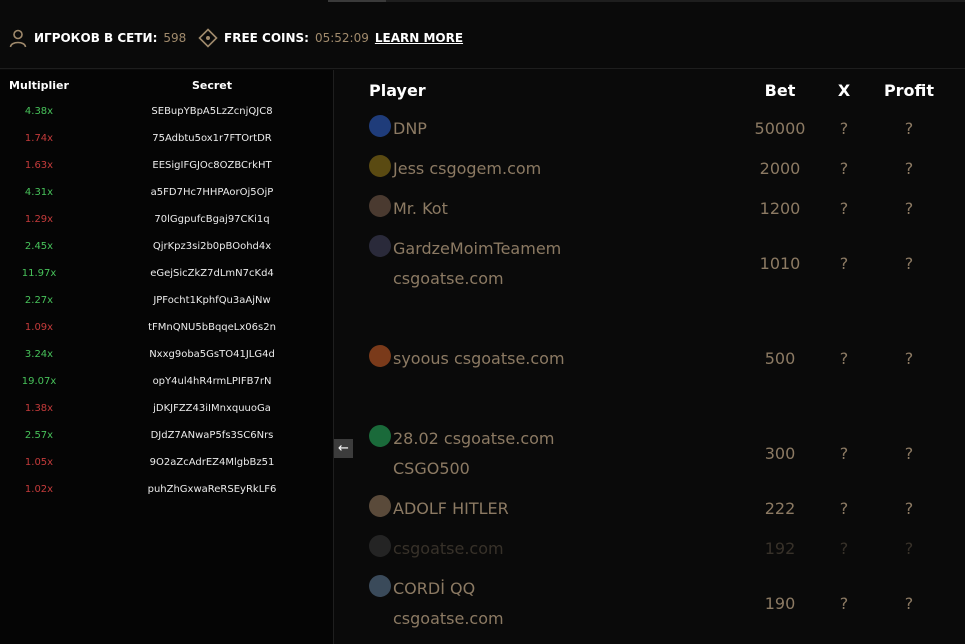 The width and height of the screenshot is (965, 644). I want to click on bet-row: 28.02 csgoatse.com CSGO500 300??, so click(659, 455).